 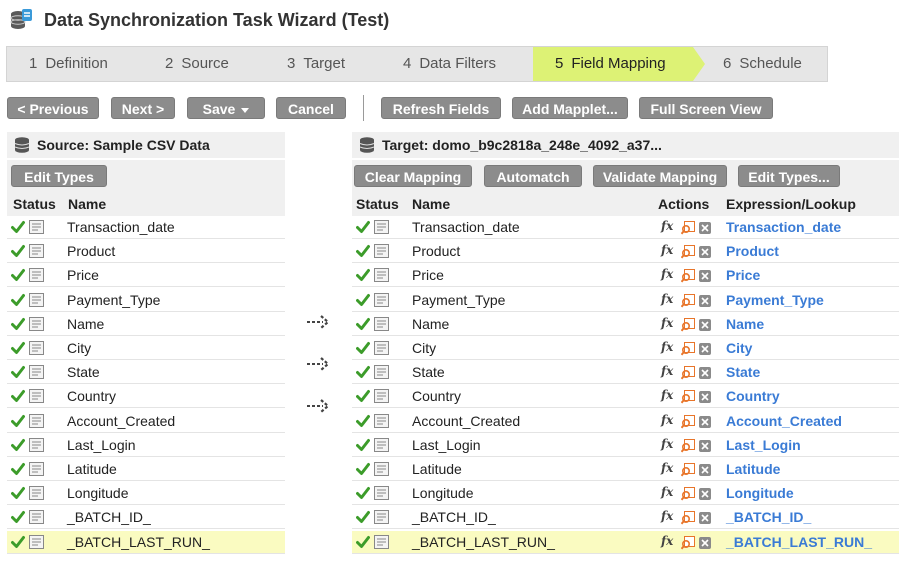 I want to click on target-field-row: Last_Login fx Last_Login, so click(x=625, y=445).